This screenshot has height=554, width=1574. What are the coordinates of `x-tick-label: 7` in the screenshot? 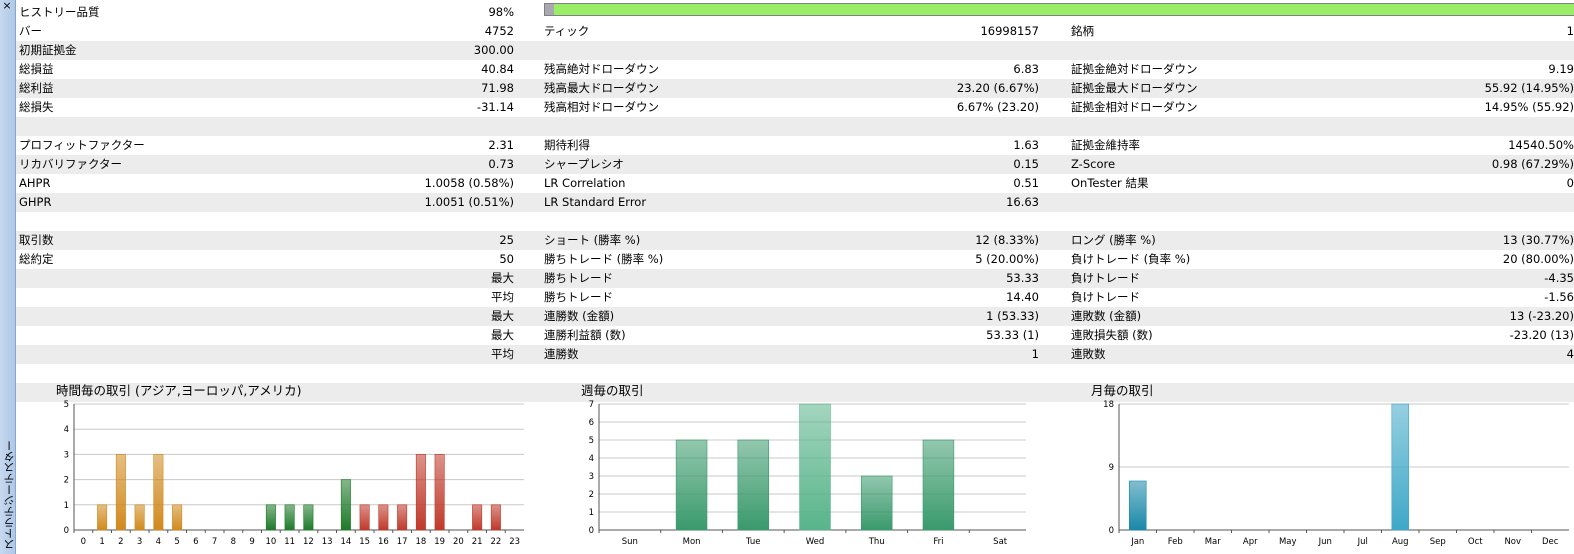 It's located at (214, 542).